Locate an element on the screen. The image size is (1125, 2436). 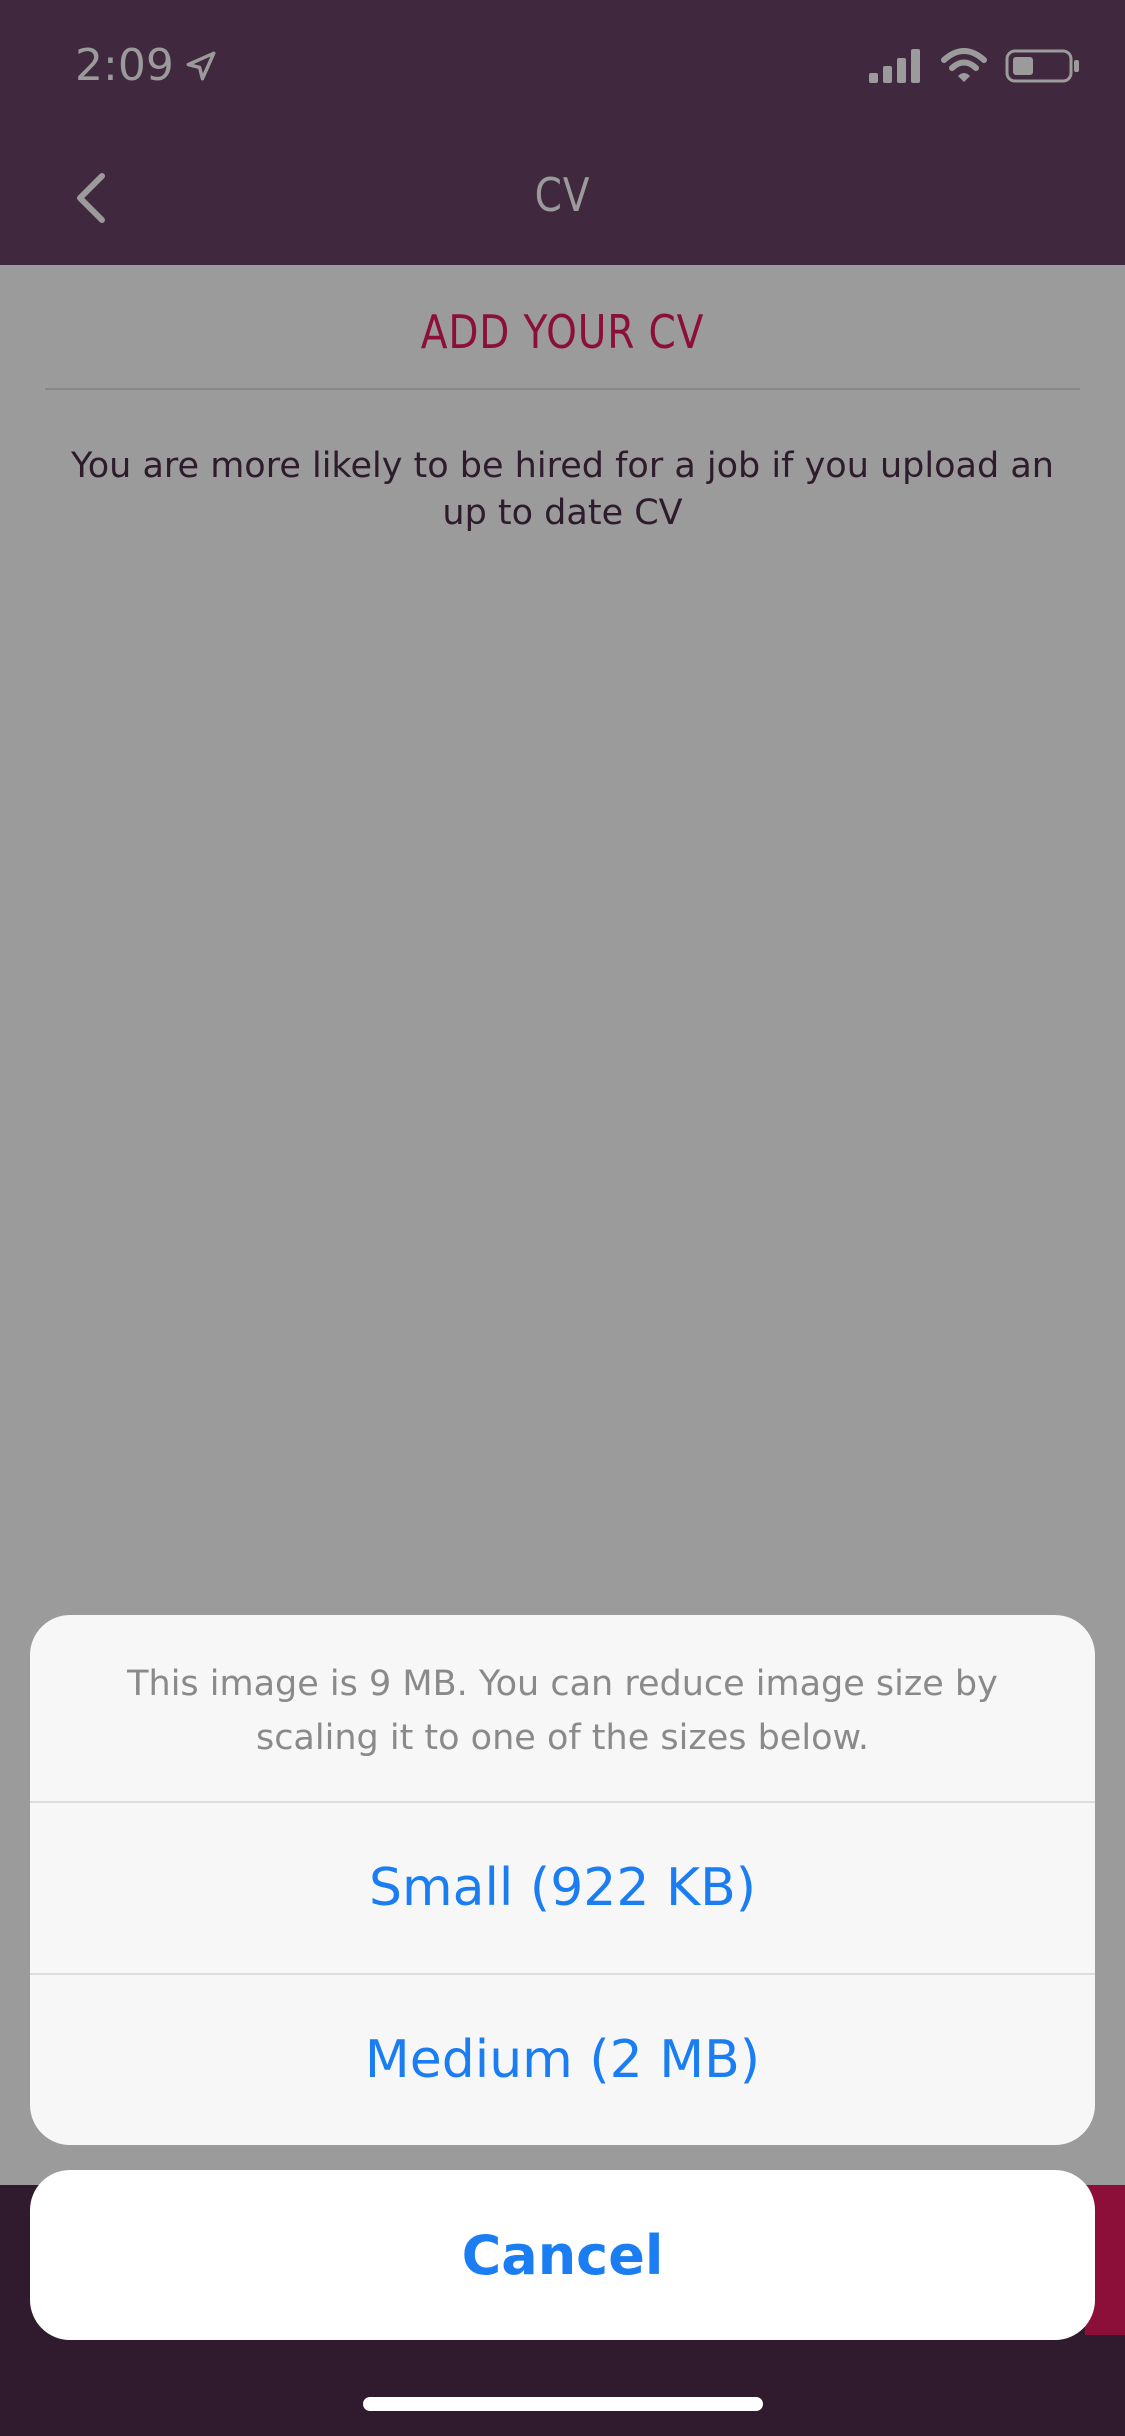
heading-divider is located at coordinates (562, 389).